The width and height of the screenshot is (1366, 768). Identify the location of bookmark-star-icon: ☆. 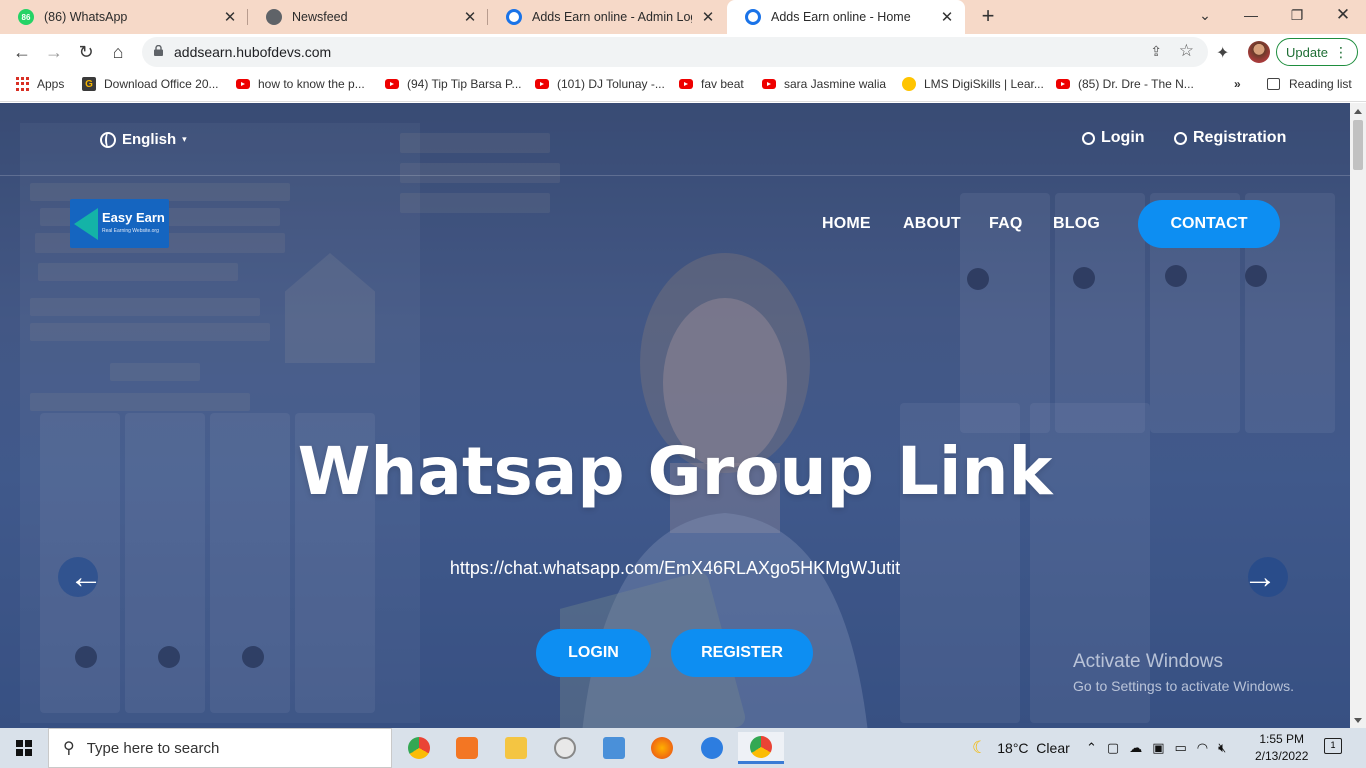
(1186, 51).